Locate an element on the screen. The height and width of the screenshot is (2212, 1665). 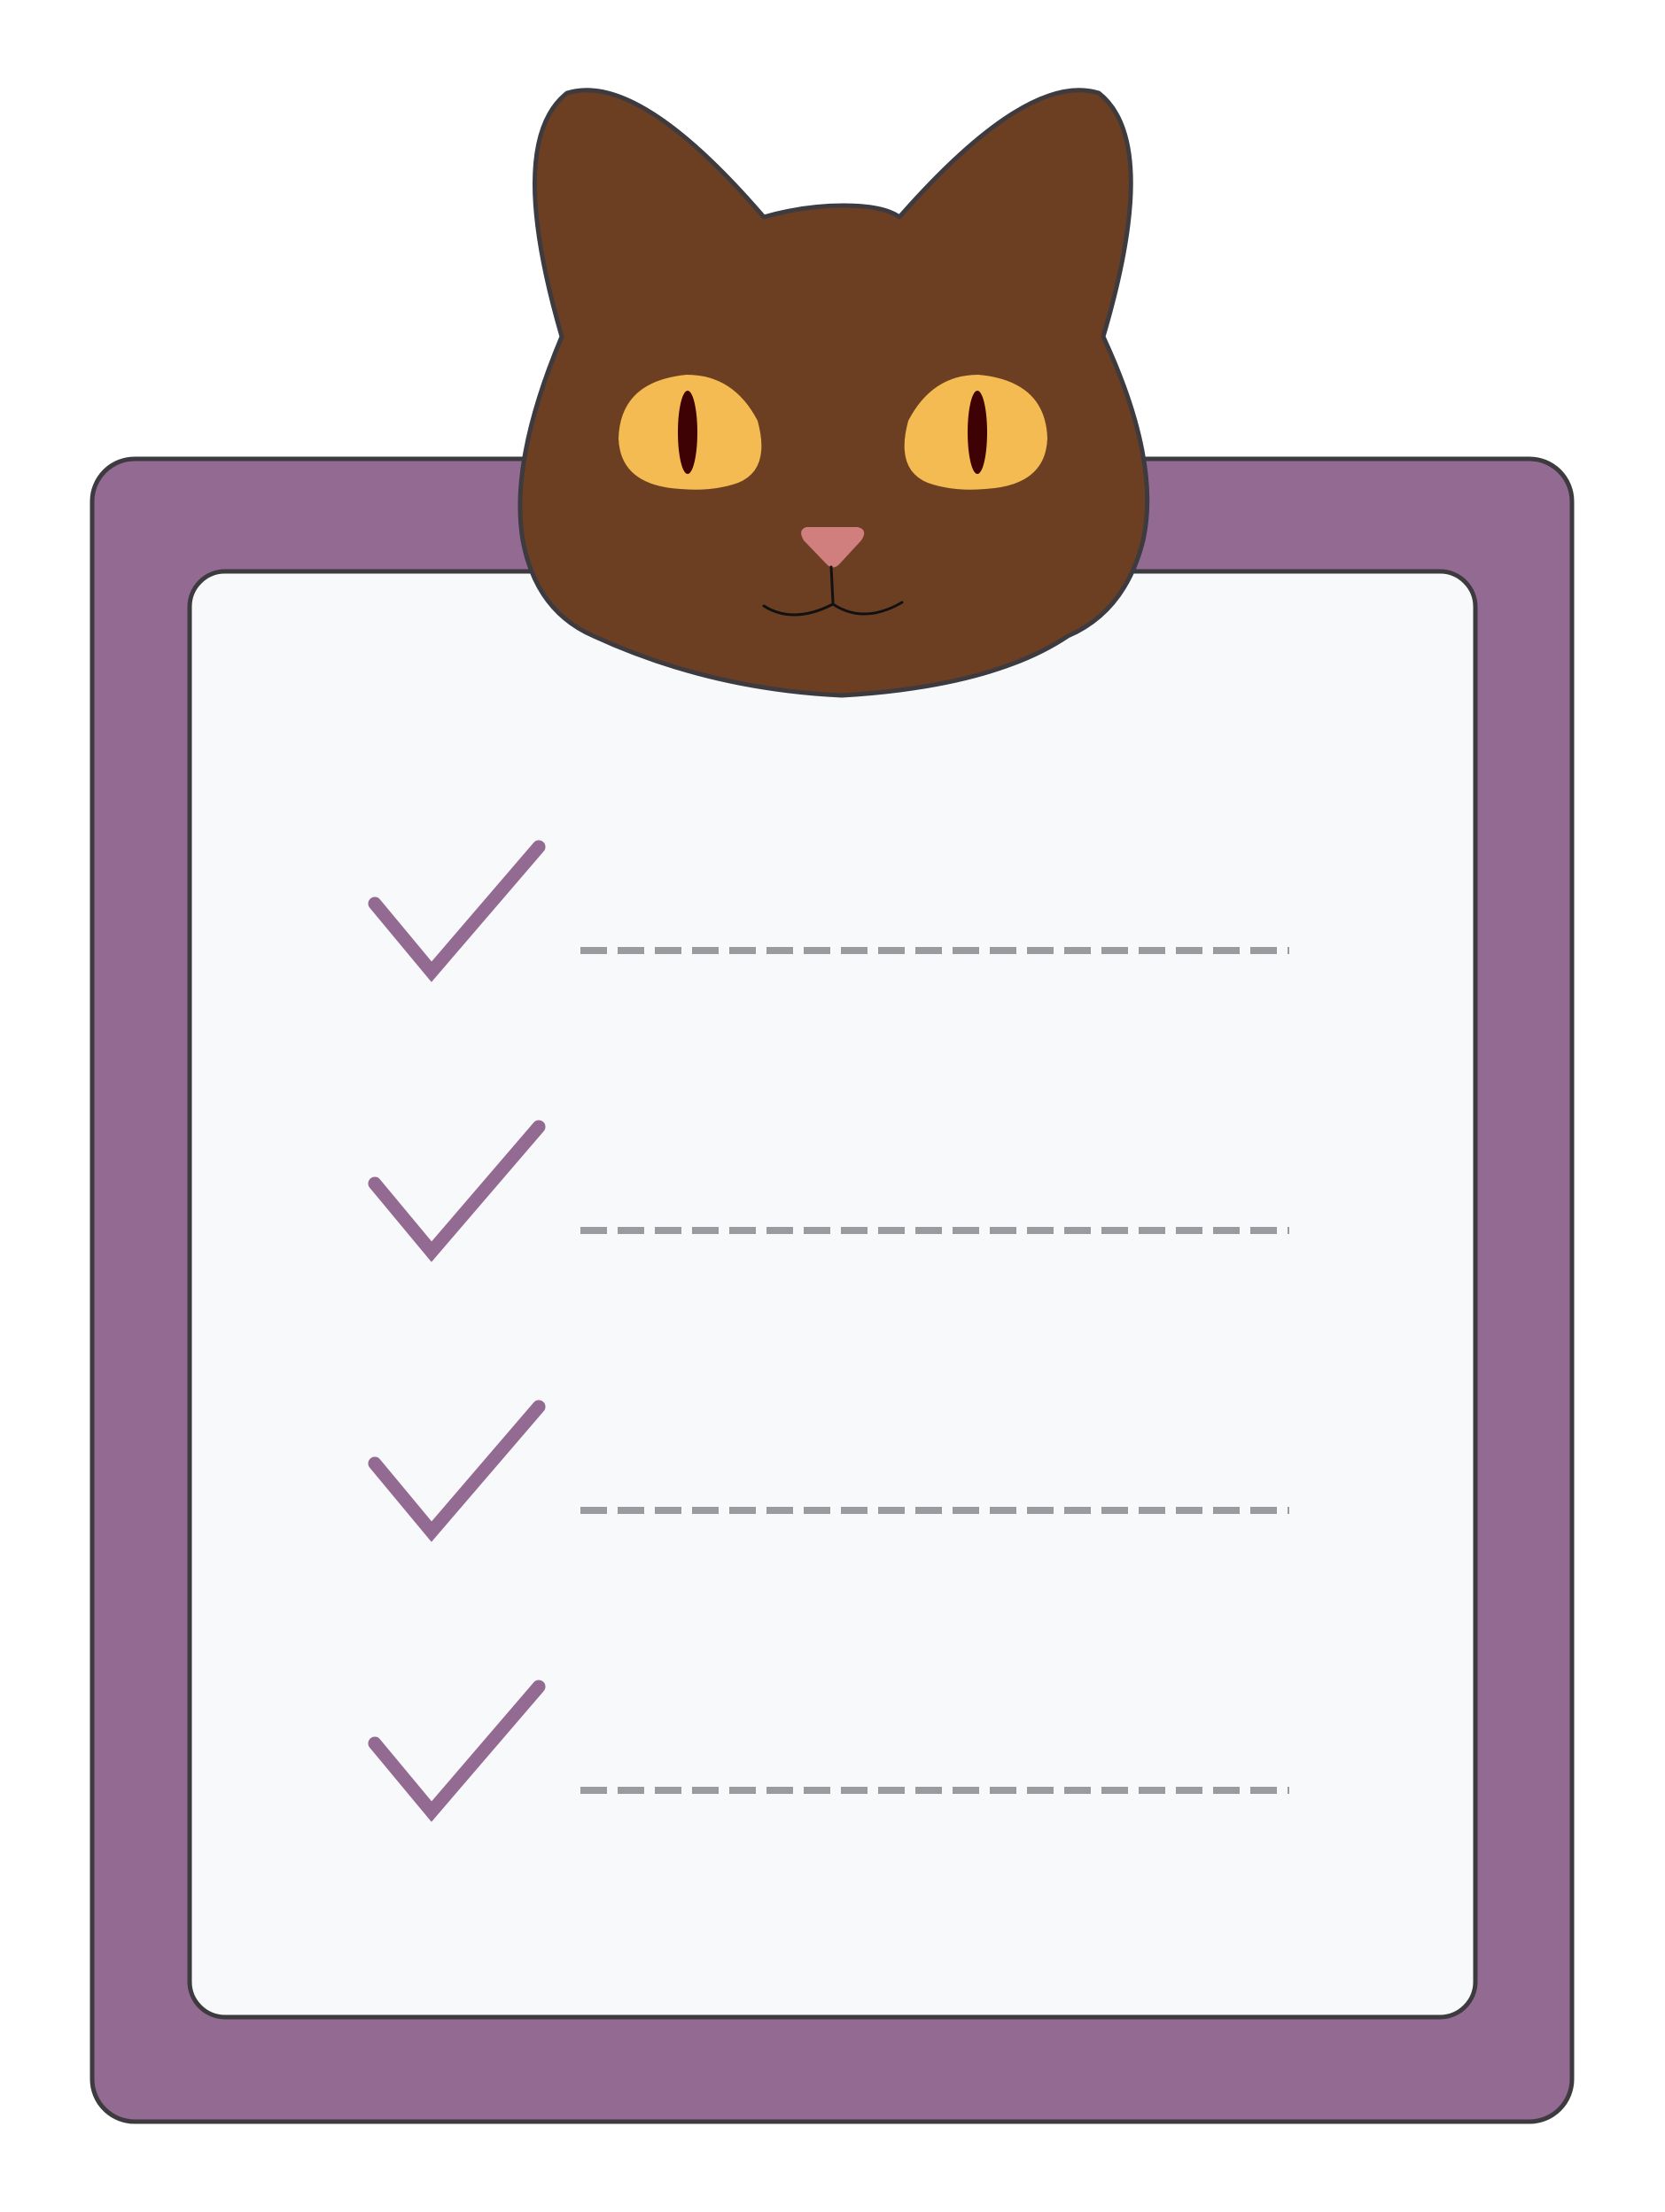
cat-right-pupil is located at coordinates (977, 432).